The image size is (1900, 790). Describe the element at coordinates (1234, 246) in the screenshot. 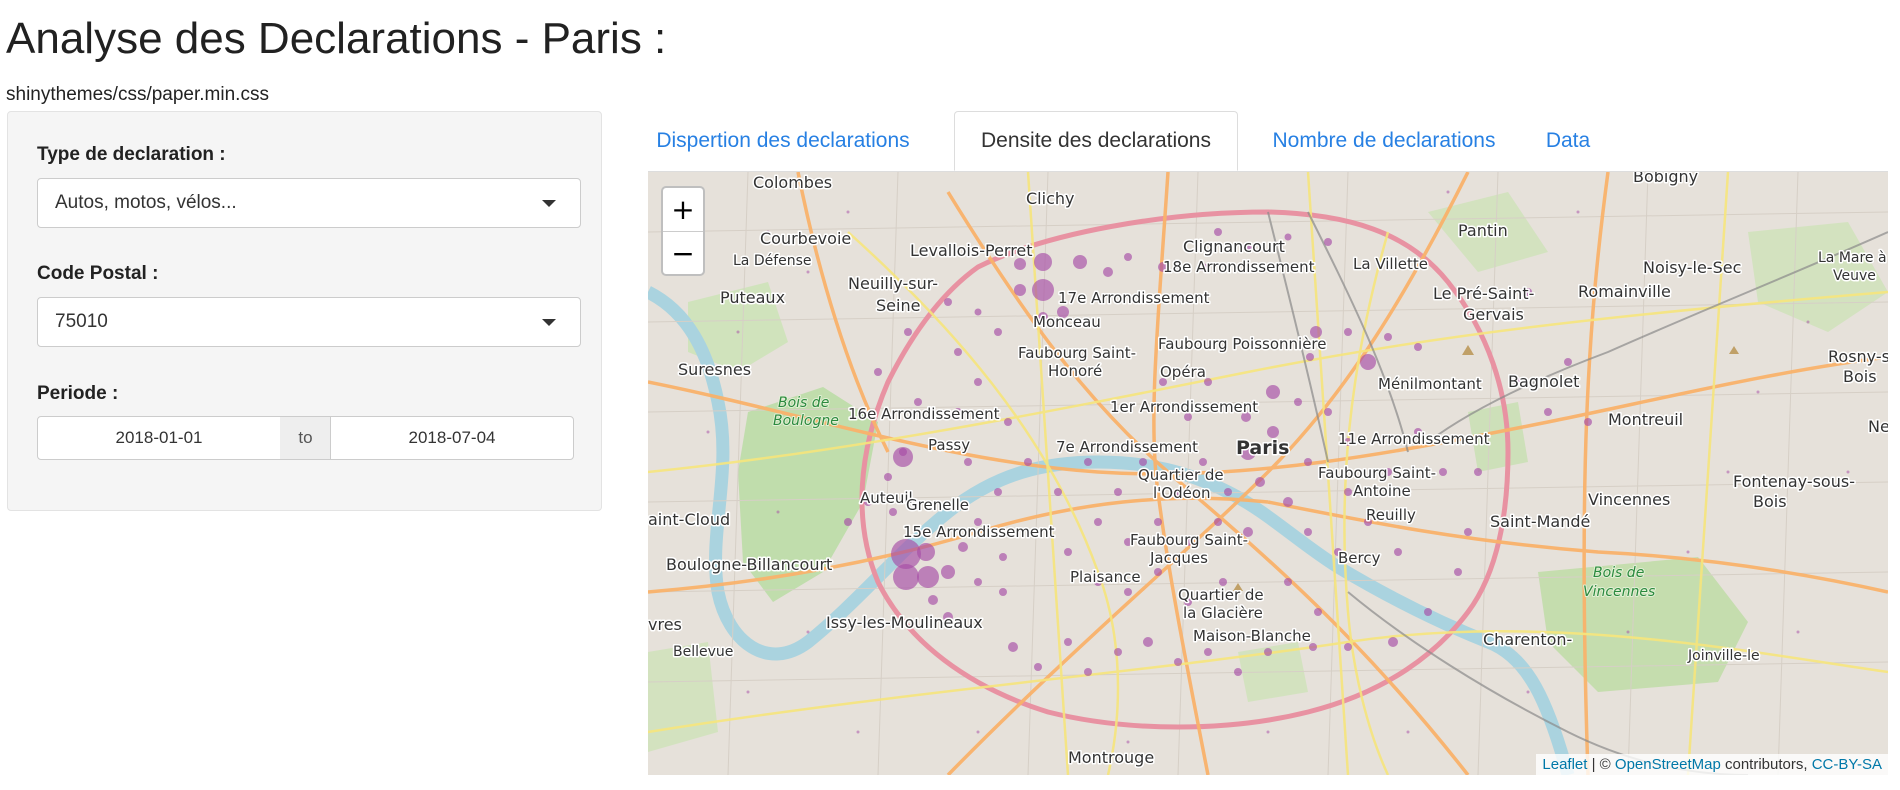

I see `map-label-clignancourt: Clignancourt` at that location.